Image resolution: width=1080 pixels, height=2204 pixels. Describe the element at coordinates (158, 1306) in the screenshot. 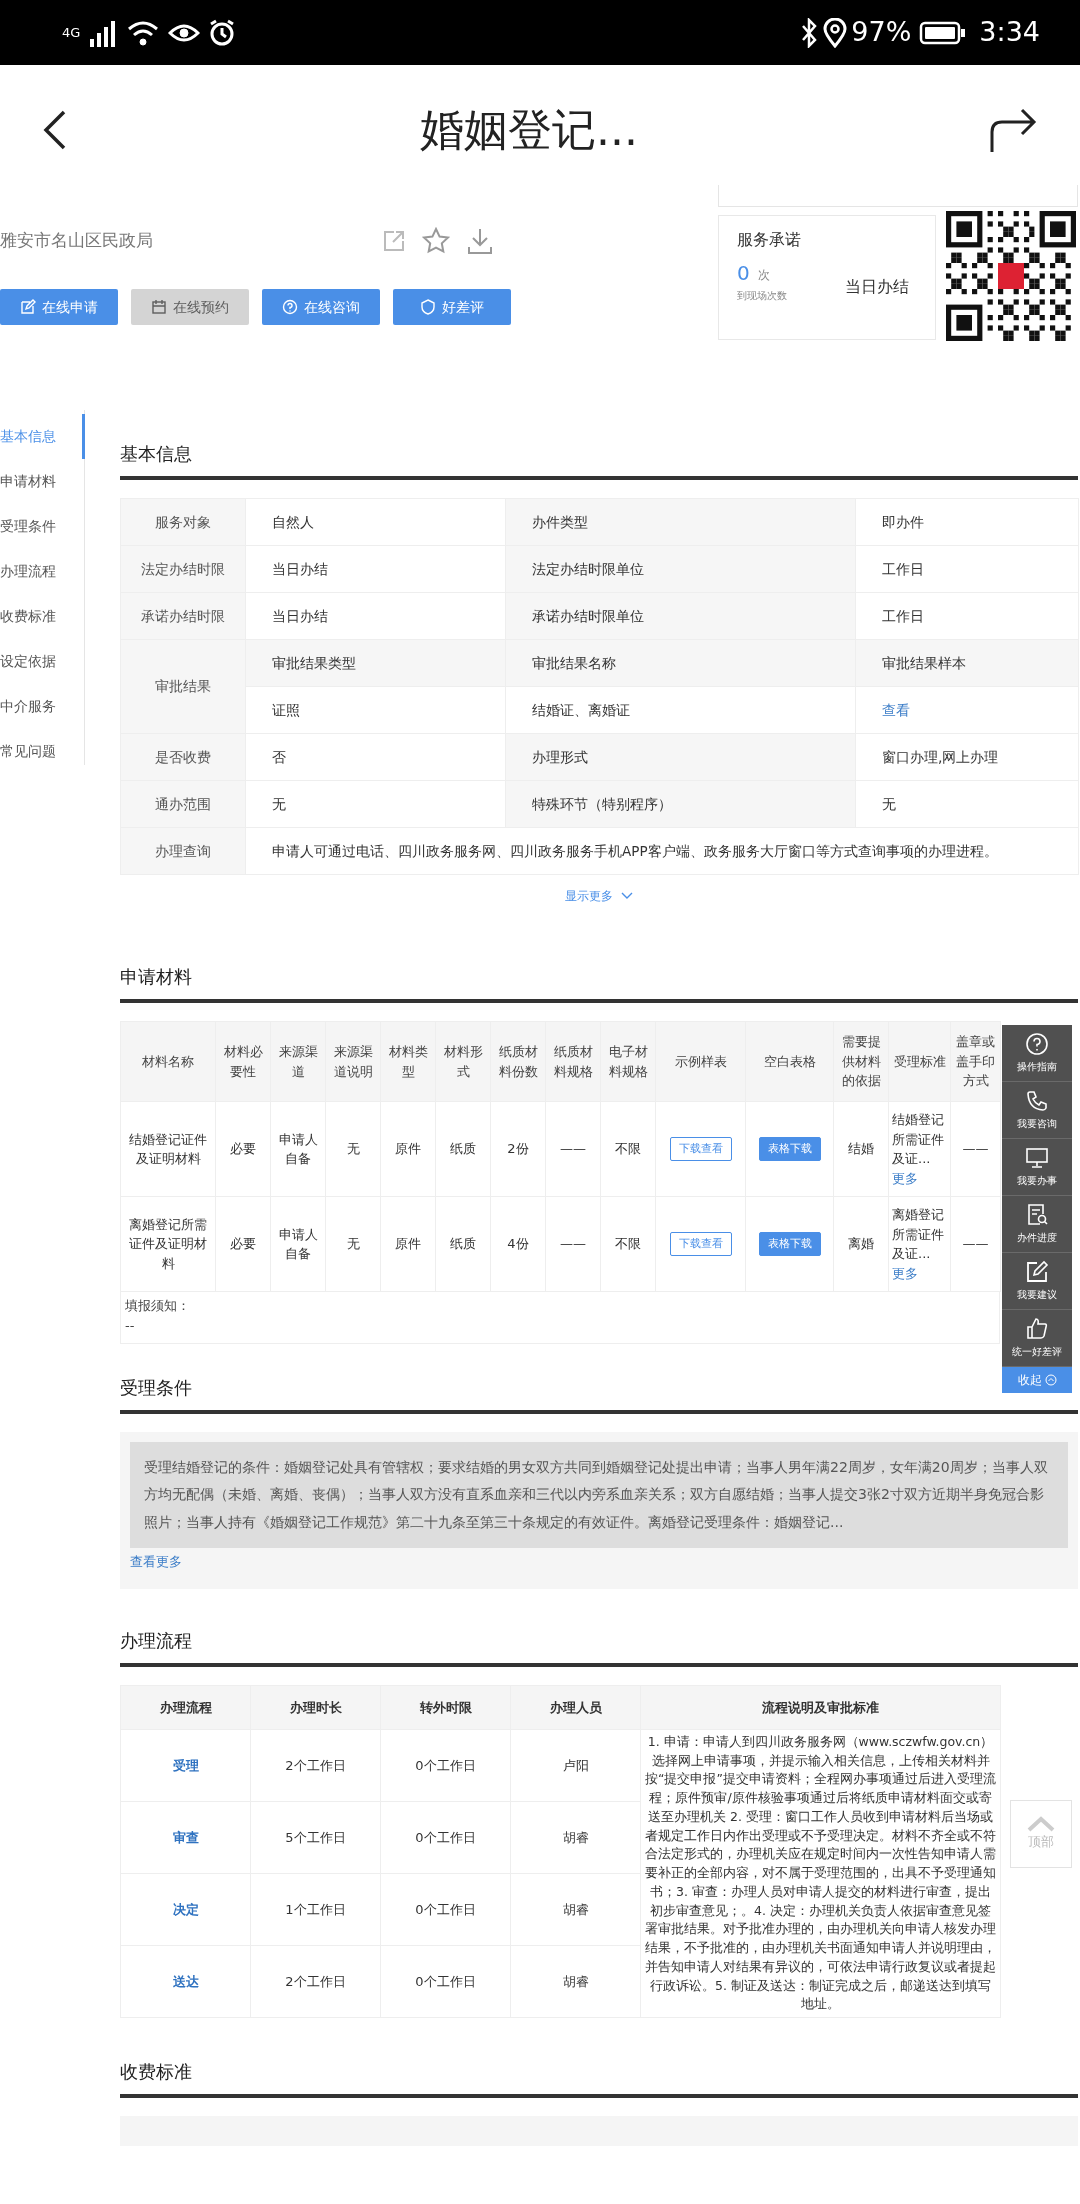

I see `notes-label: 填报须知：` at that location.